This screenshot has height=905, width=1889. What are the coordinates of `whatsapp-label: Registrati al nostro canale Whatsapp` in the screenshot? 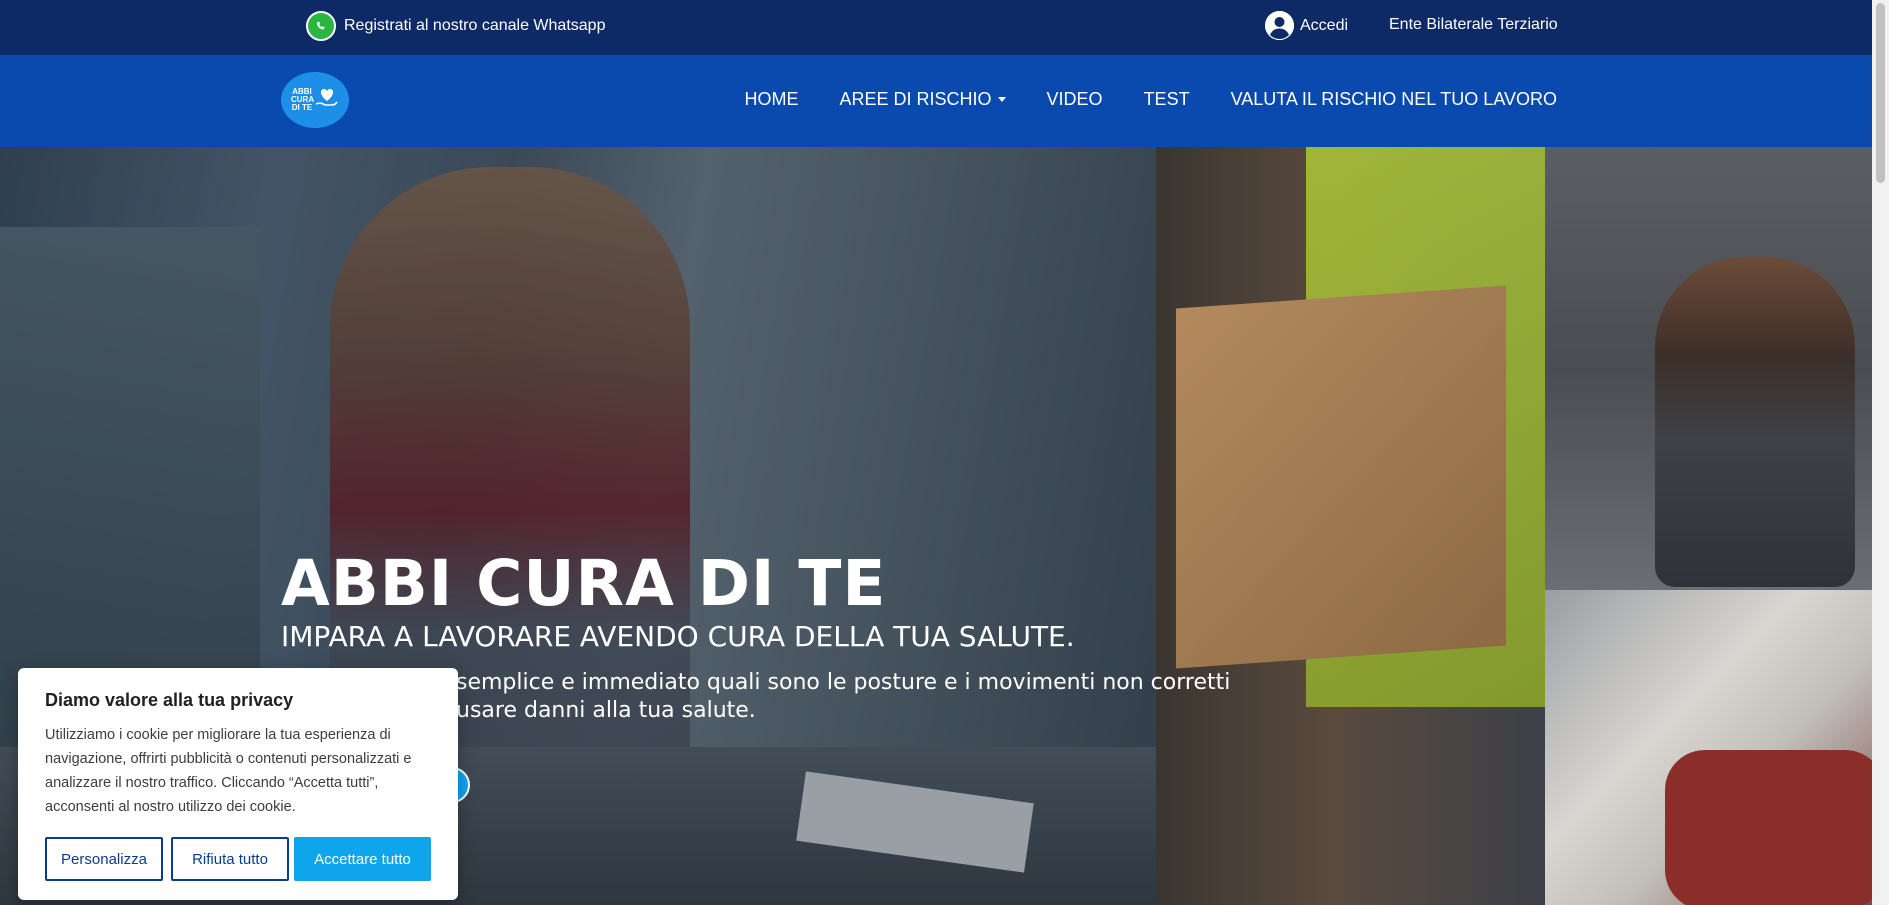 It's located at (475, 25).